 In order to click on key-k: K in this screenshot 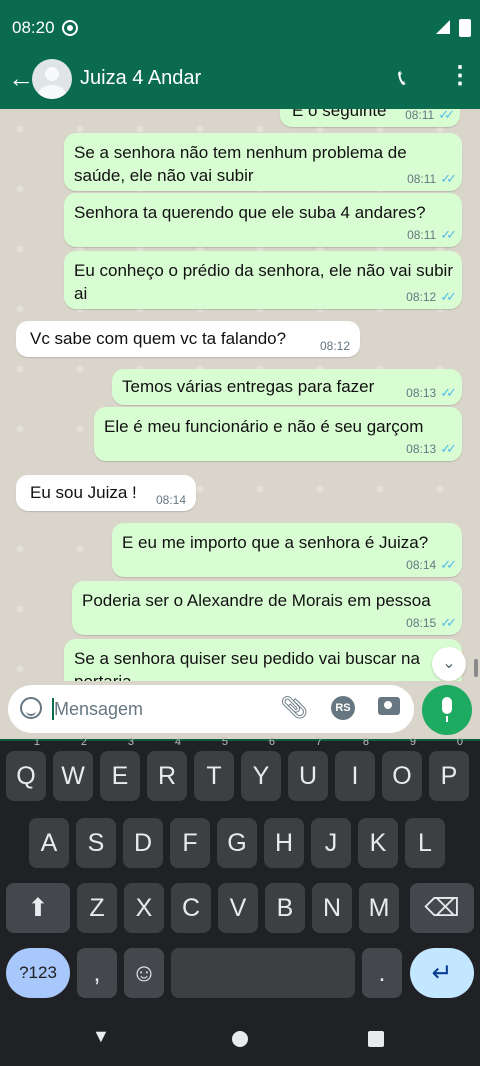, I will do `click(378, 843)`.